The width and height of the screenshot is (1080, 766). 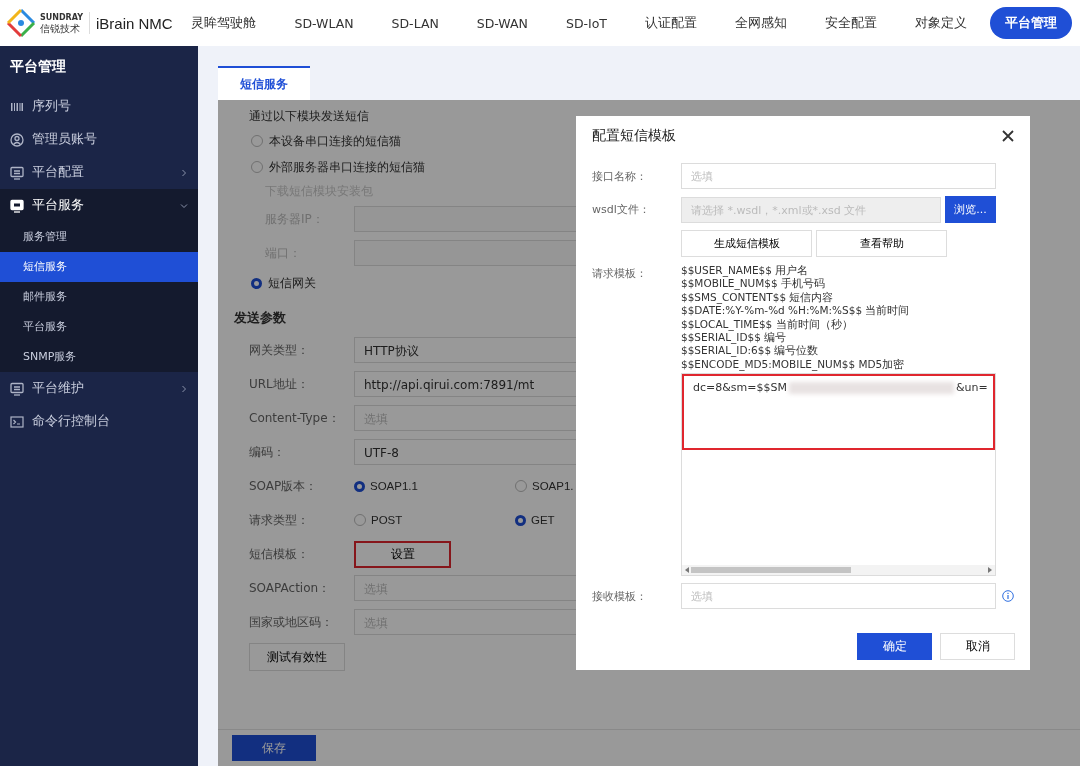 I want to click on confirm-button: 确定, so click(x=894, y=647).